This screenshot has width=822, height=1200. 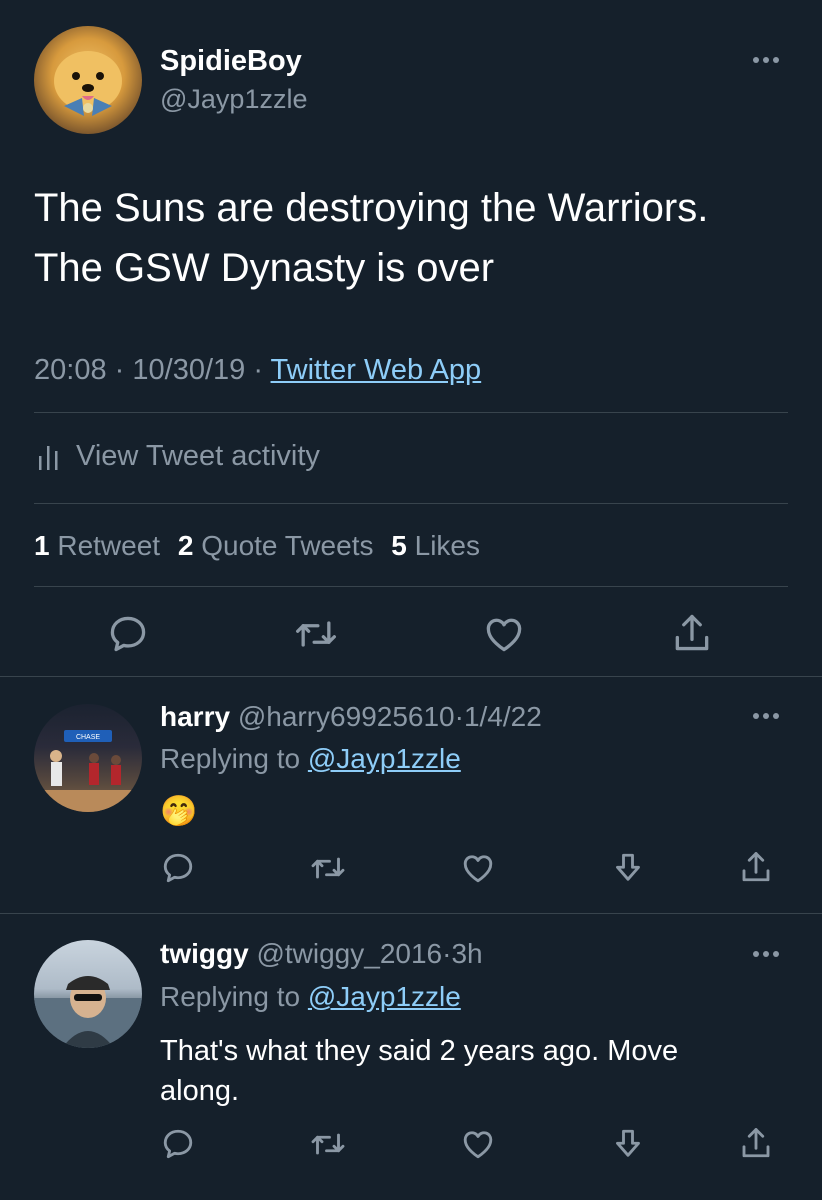 What do you see at coordinates (88, 758) in the screenshot?
I see `reply-avatar: CHASE` at bounding box center [88, 758].